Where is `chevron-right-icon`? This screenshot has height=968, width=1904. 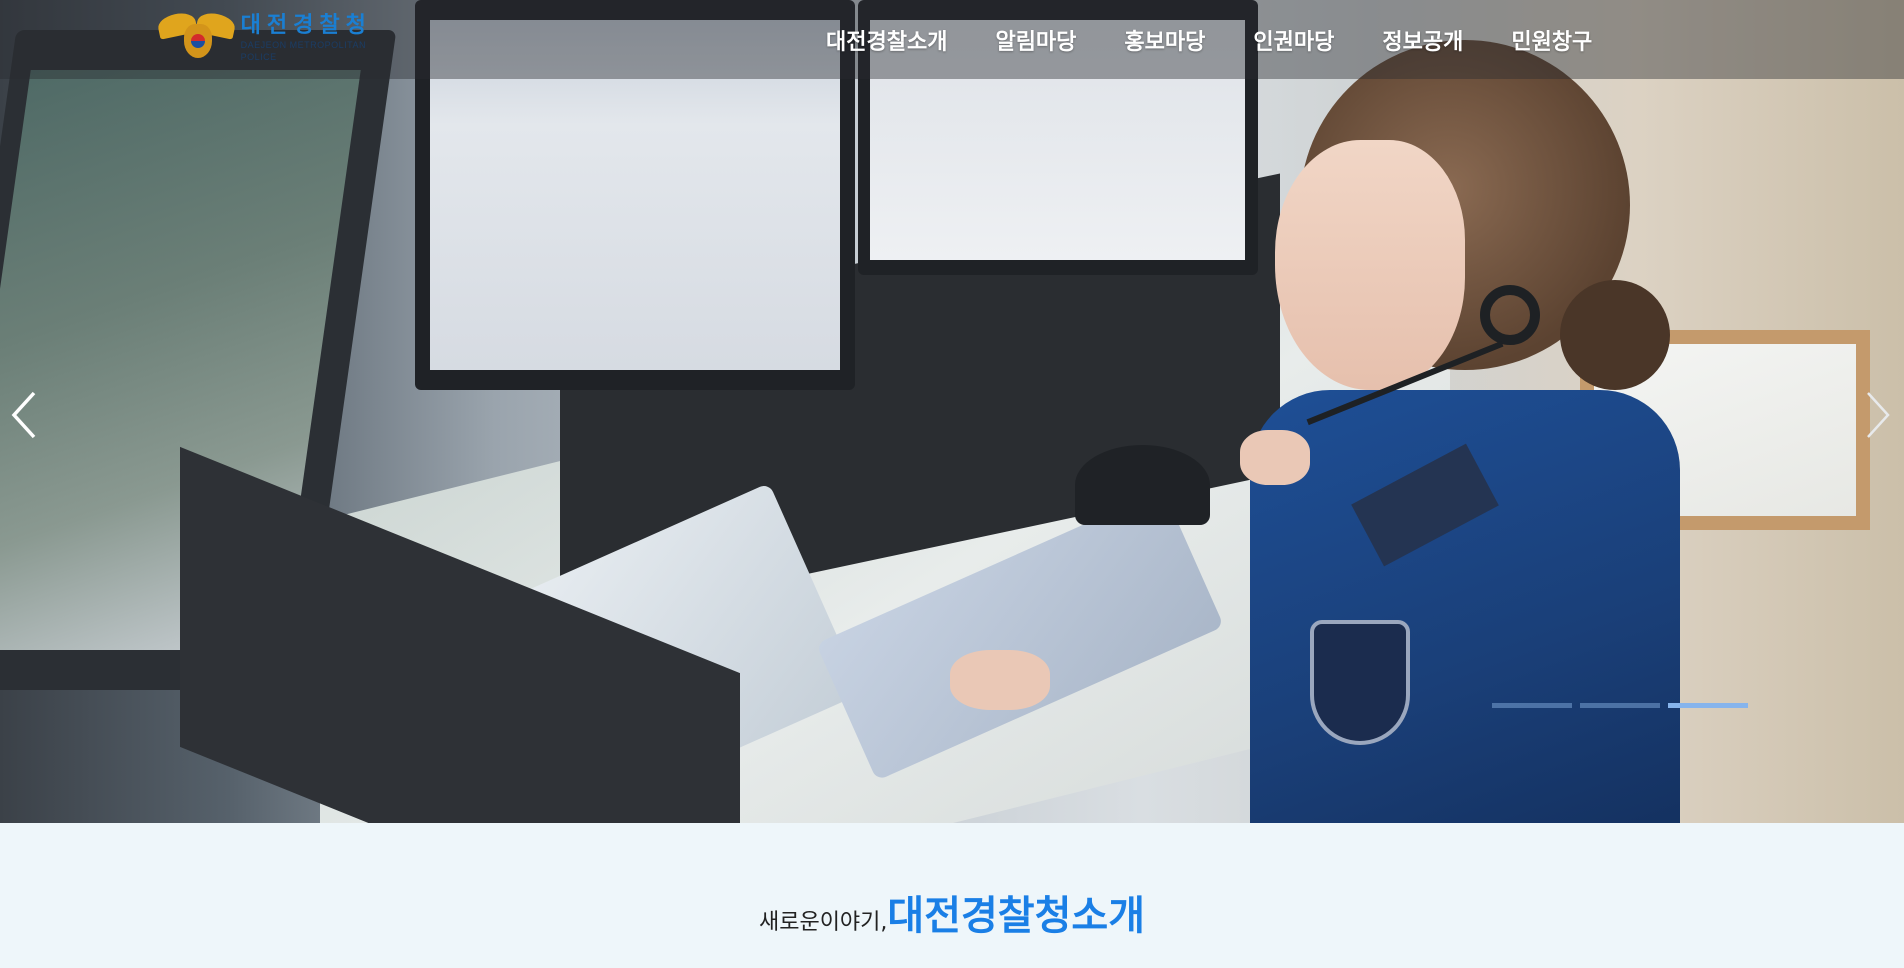 chevron-right-icon is located at coordinates (1878, 415).